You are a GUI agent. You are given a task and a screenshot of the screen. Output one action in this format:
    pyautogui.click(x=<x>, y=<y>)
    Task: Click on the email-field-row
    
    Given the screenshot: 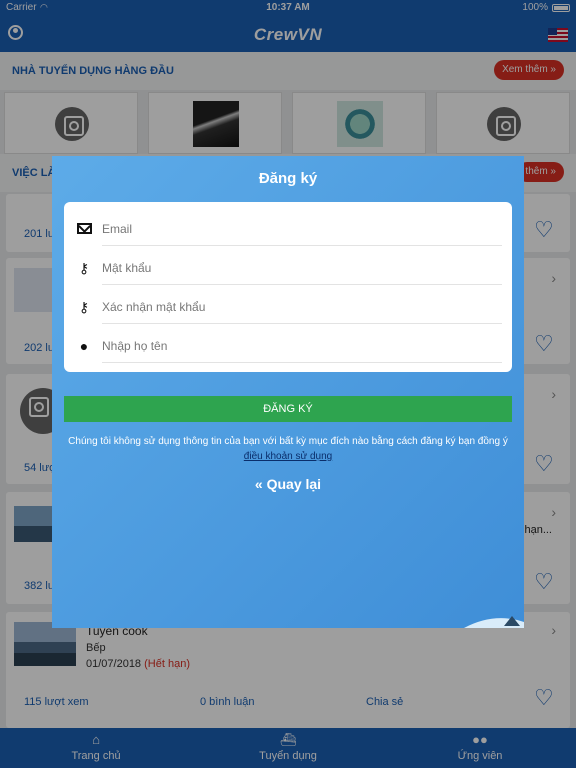 What is the action you would take?
    pyautogui.click(x=289, y=229)
    